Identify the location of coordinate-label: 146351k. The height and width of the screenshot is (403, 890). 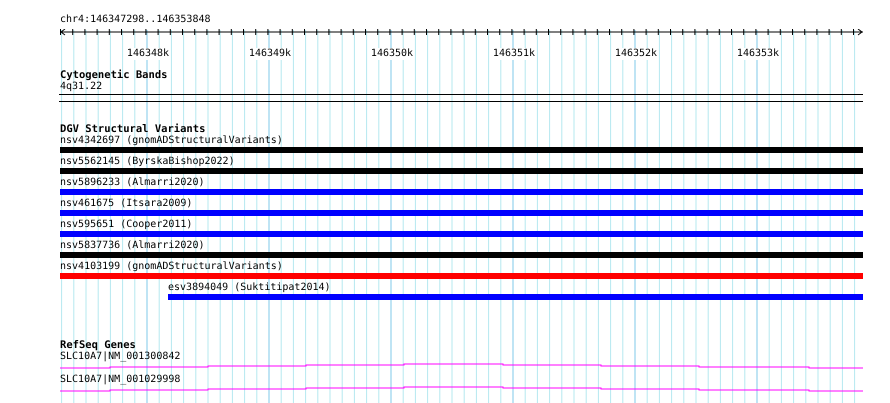
(514, 54).